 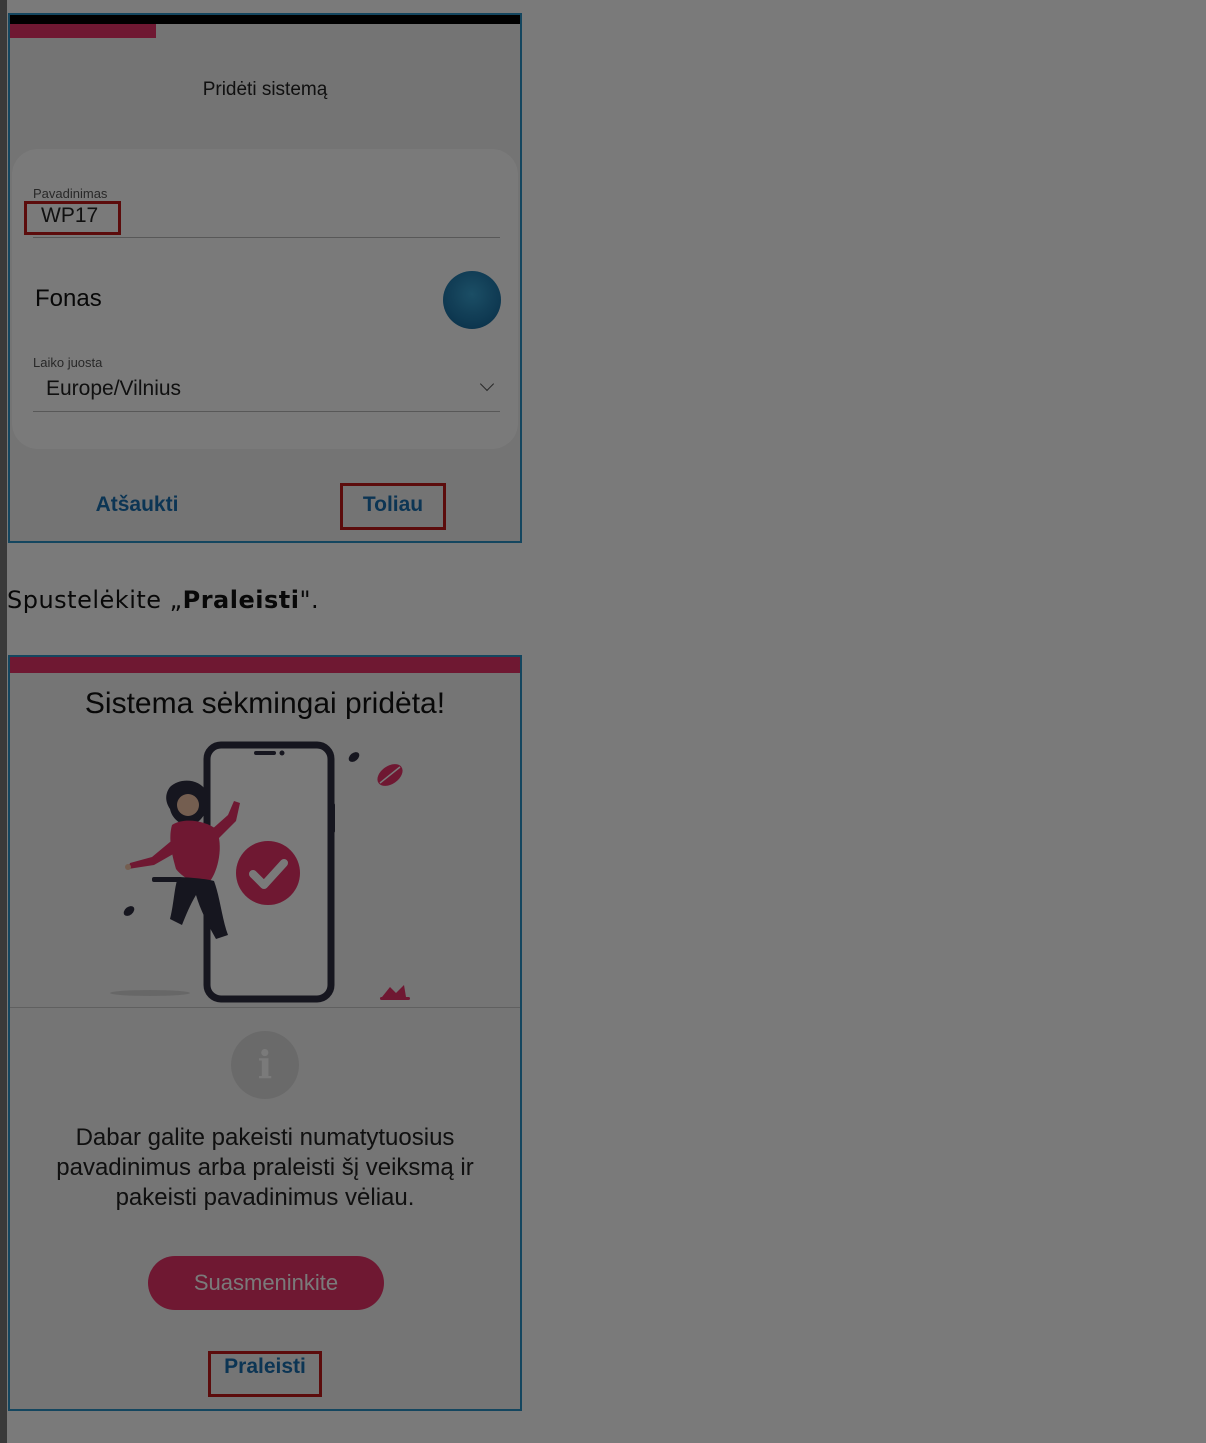 I want to click on highlight-box-skip, so click(x=265, y=1374).